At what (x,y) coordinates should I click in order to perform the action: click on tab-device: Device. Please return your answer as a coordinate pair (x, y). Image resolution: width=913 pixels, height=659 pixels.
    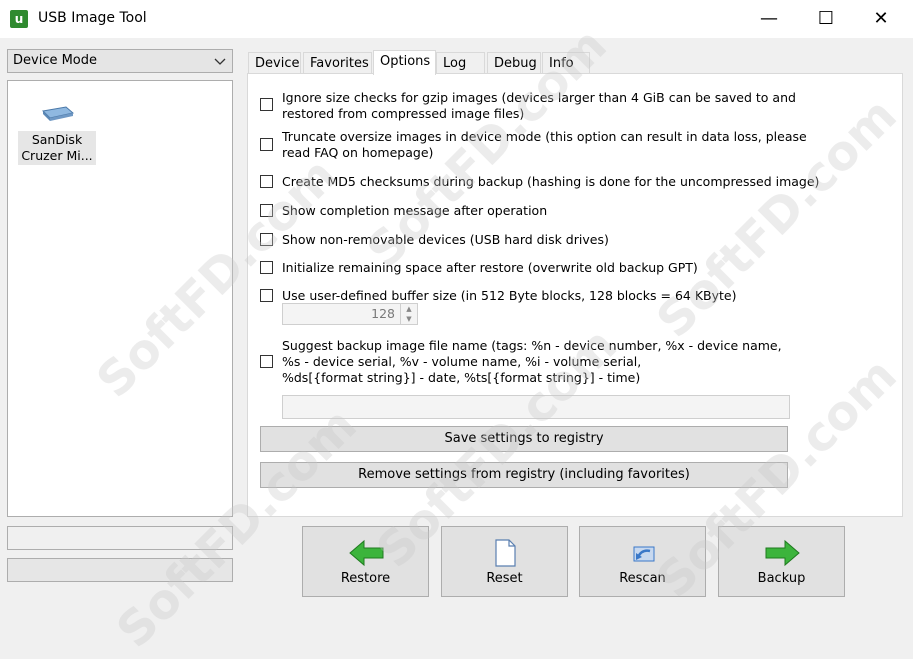
    Looking at the image, I should click on (274, 63).